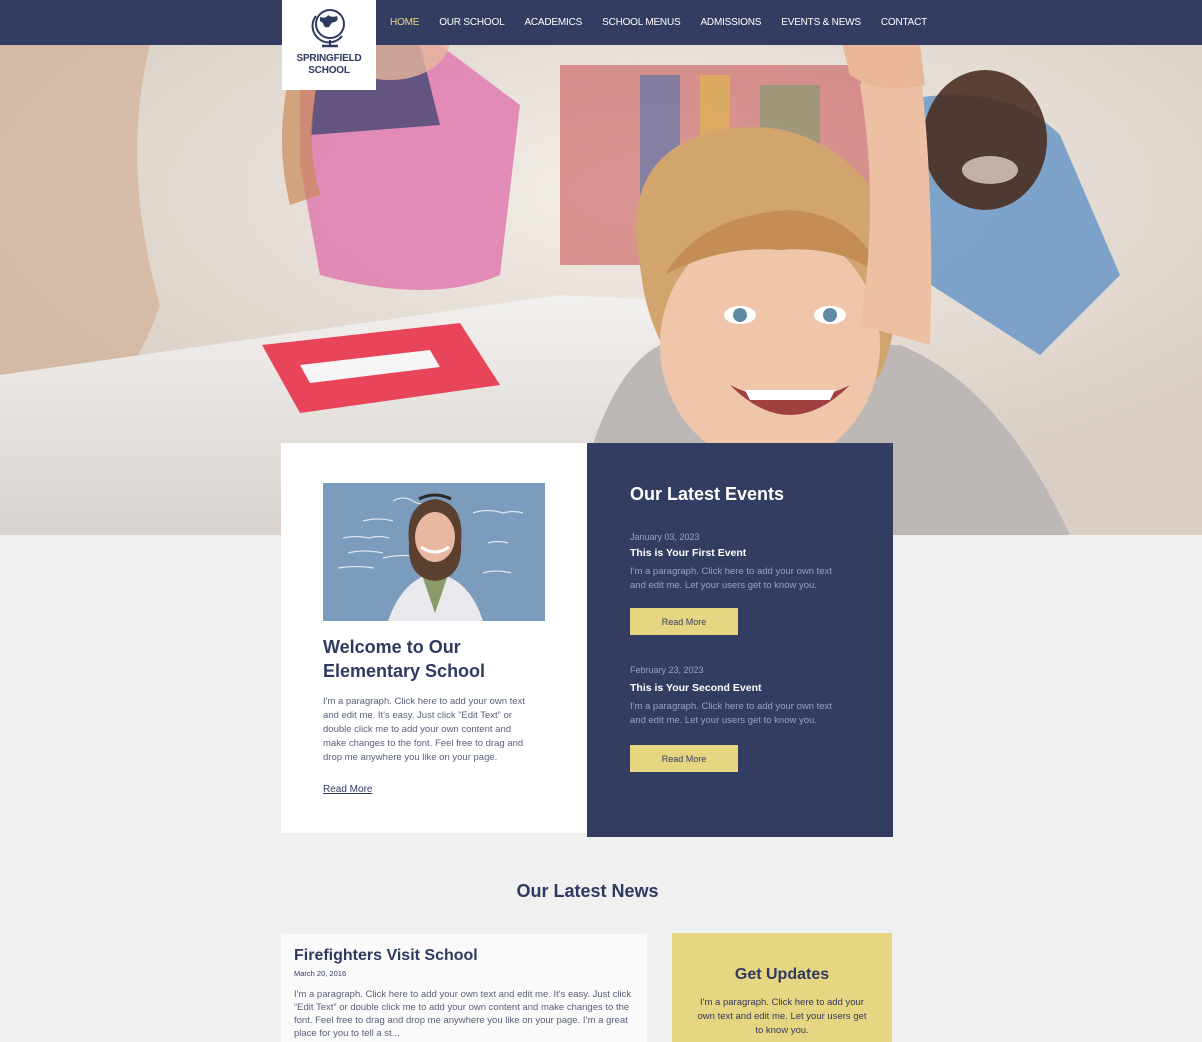 Image resolution: width=1202 pixels, height=1042 pixels. I want to click on event-date: February 23, 2023, so click(667, 670).